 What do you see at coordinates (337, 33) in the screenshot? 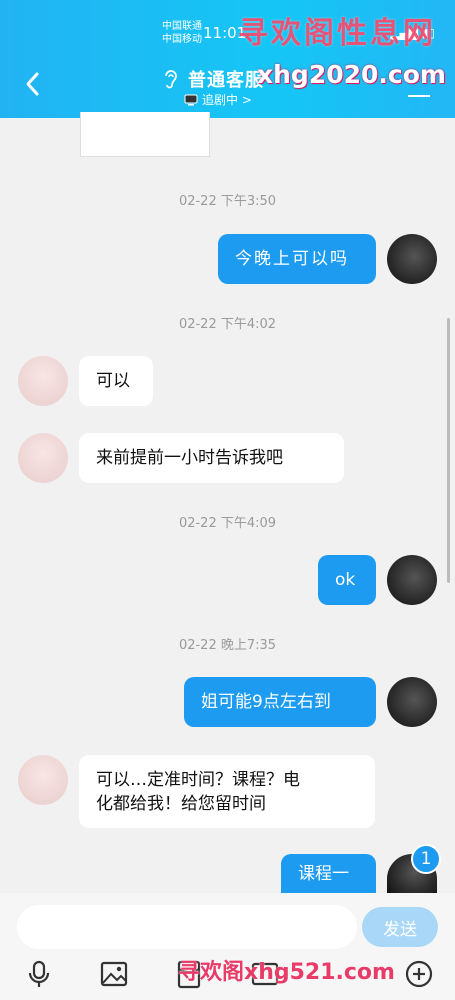
I see `watermark-top-text: 寻欢阁性息网` at bounding box center [337, 33].